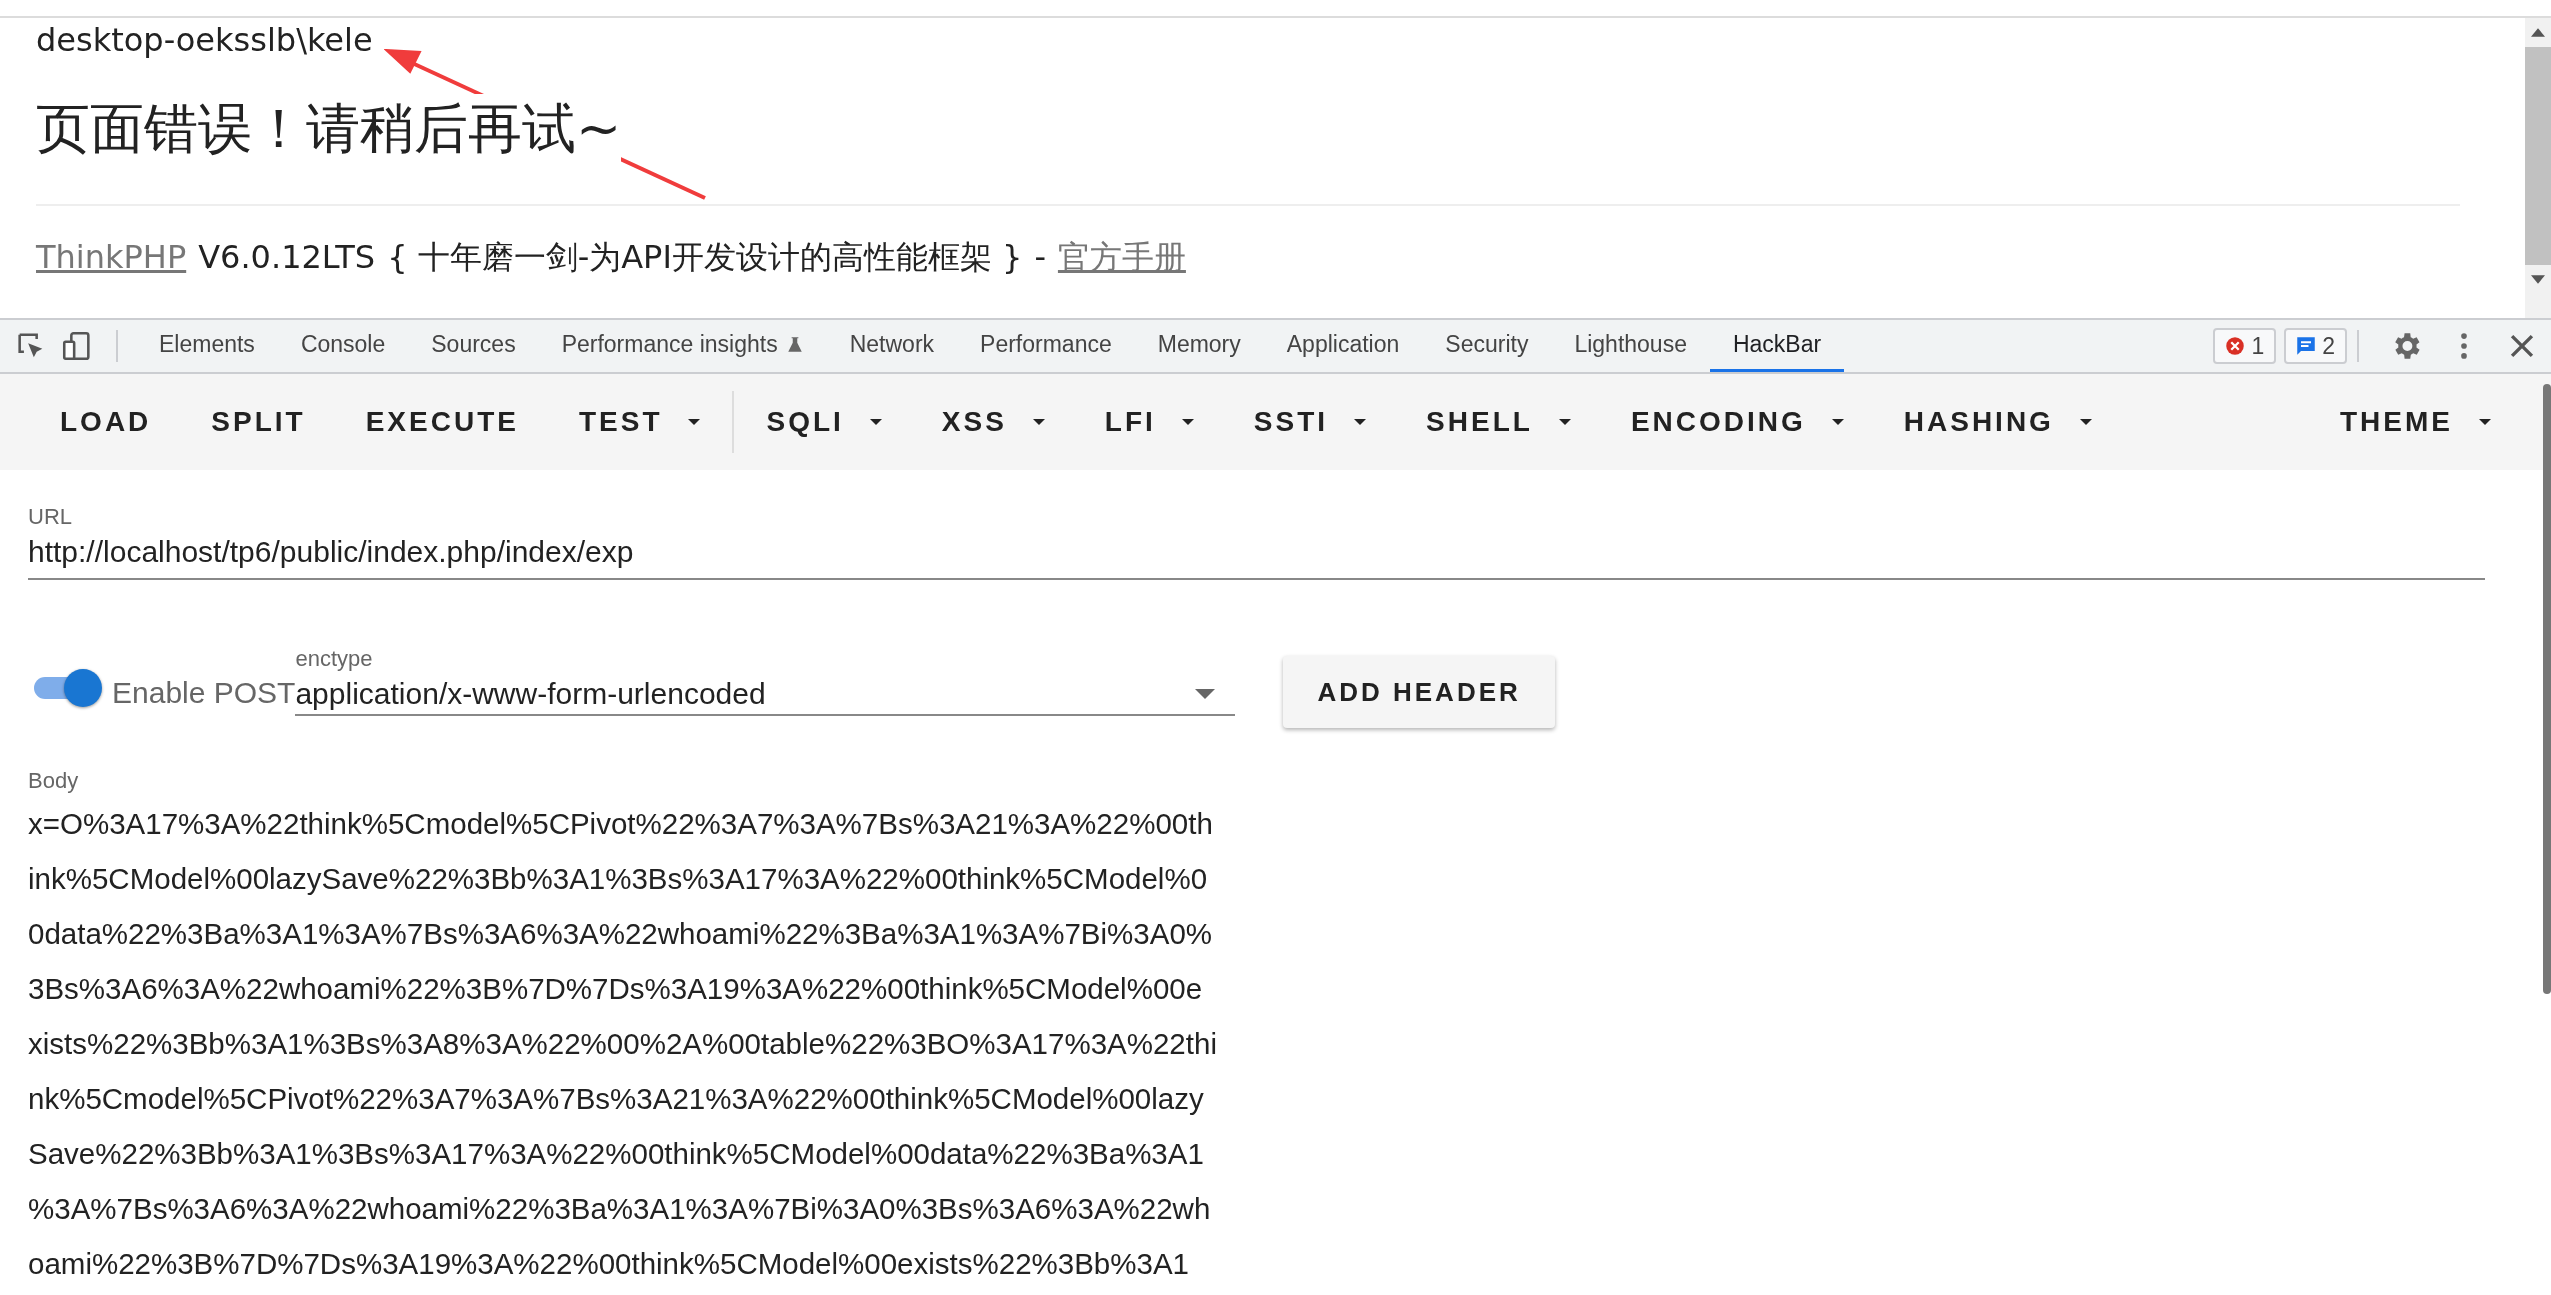 The image size is (2551, 1295). What do you see at coordinates (619, 1209) in the screenshot?
I see `body-text-line: %3A%7Bs%3A6%3A%22whoami%22%3Ba%3A1%3A%7Bi%3A0%3Bs%3A6%3A%22wh` at bounding box center [619, 1209].